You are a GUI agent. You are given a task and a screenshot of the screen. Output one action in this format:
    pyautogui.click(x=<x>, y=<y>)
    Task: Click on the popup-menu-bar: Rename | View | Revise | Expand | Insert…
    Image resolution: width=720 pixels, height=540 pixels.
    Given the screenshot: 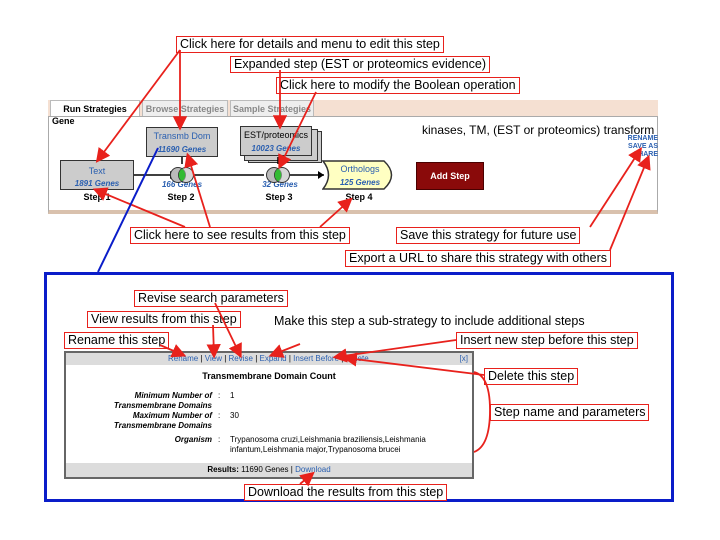 What is the action you would take?
    pyautogui.click(x=269, y=359)
    